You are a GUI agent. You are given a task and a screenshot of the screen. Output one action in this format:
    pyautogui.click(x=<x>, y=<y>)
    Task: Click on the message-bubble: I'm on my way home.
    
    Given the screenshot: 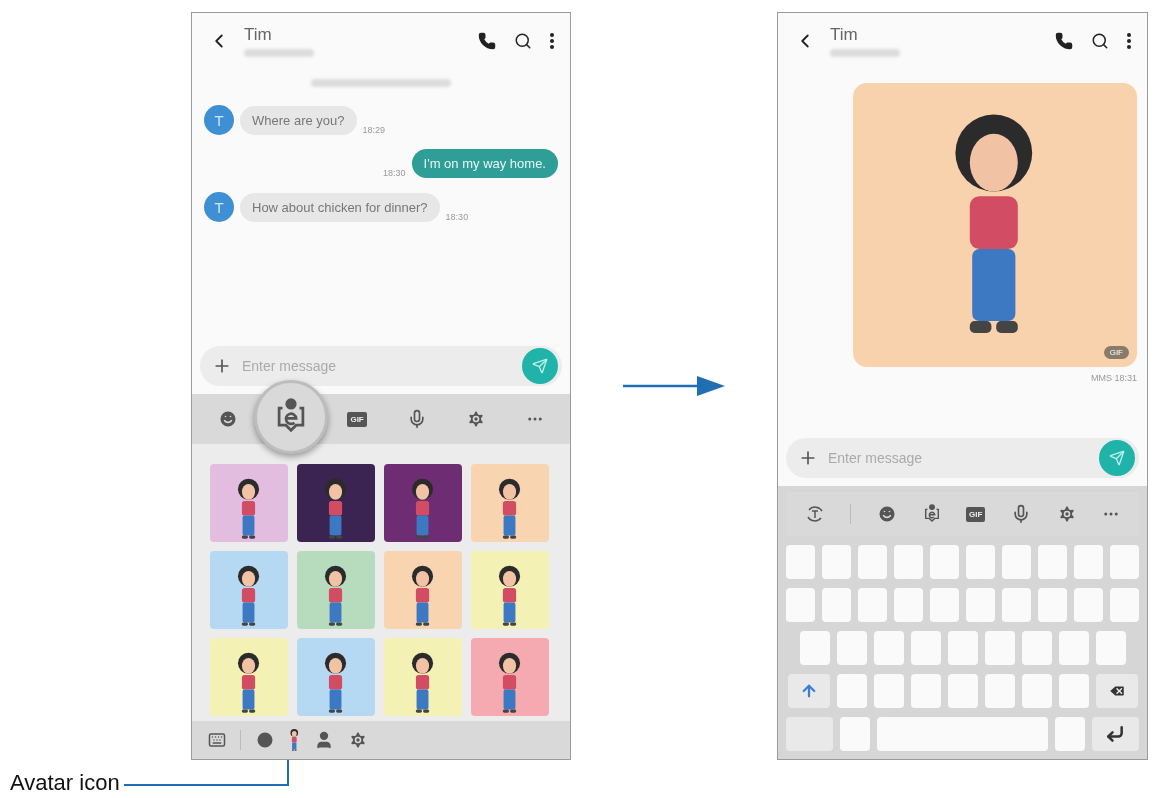 What is the action you would take?
    pyautogui.click(x=484, y=163)
    